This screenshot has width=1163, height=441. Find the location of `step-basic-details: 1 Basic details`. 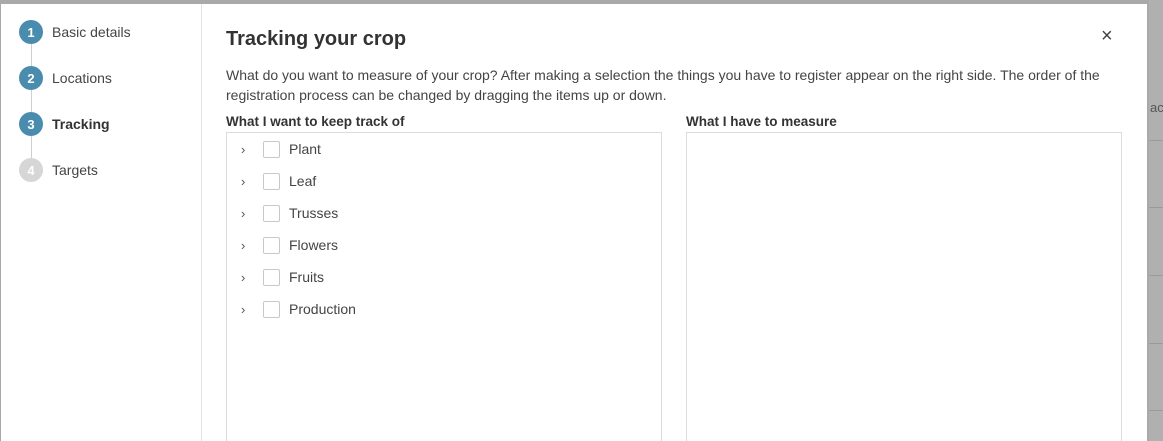

step-basic-details: 1 Basic details is located at coordinates (75, 32).